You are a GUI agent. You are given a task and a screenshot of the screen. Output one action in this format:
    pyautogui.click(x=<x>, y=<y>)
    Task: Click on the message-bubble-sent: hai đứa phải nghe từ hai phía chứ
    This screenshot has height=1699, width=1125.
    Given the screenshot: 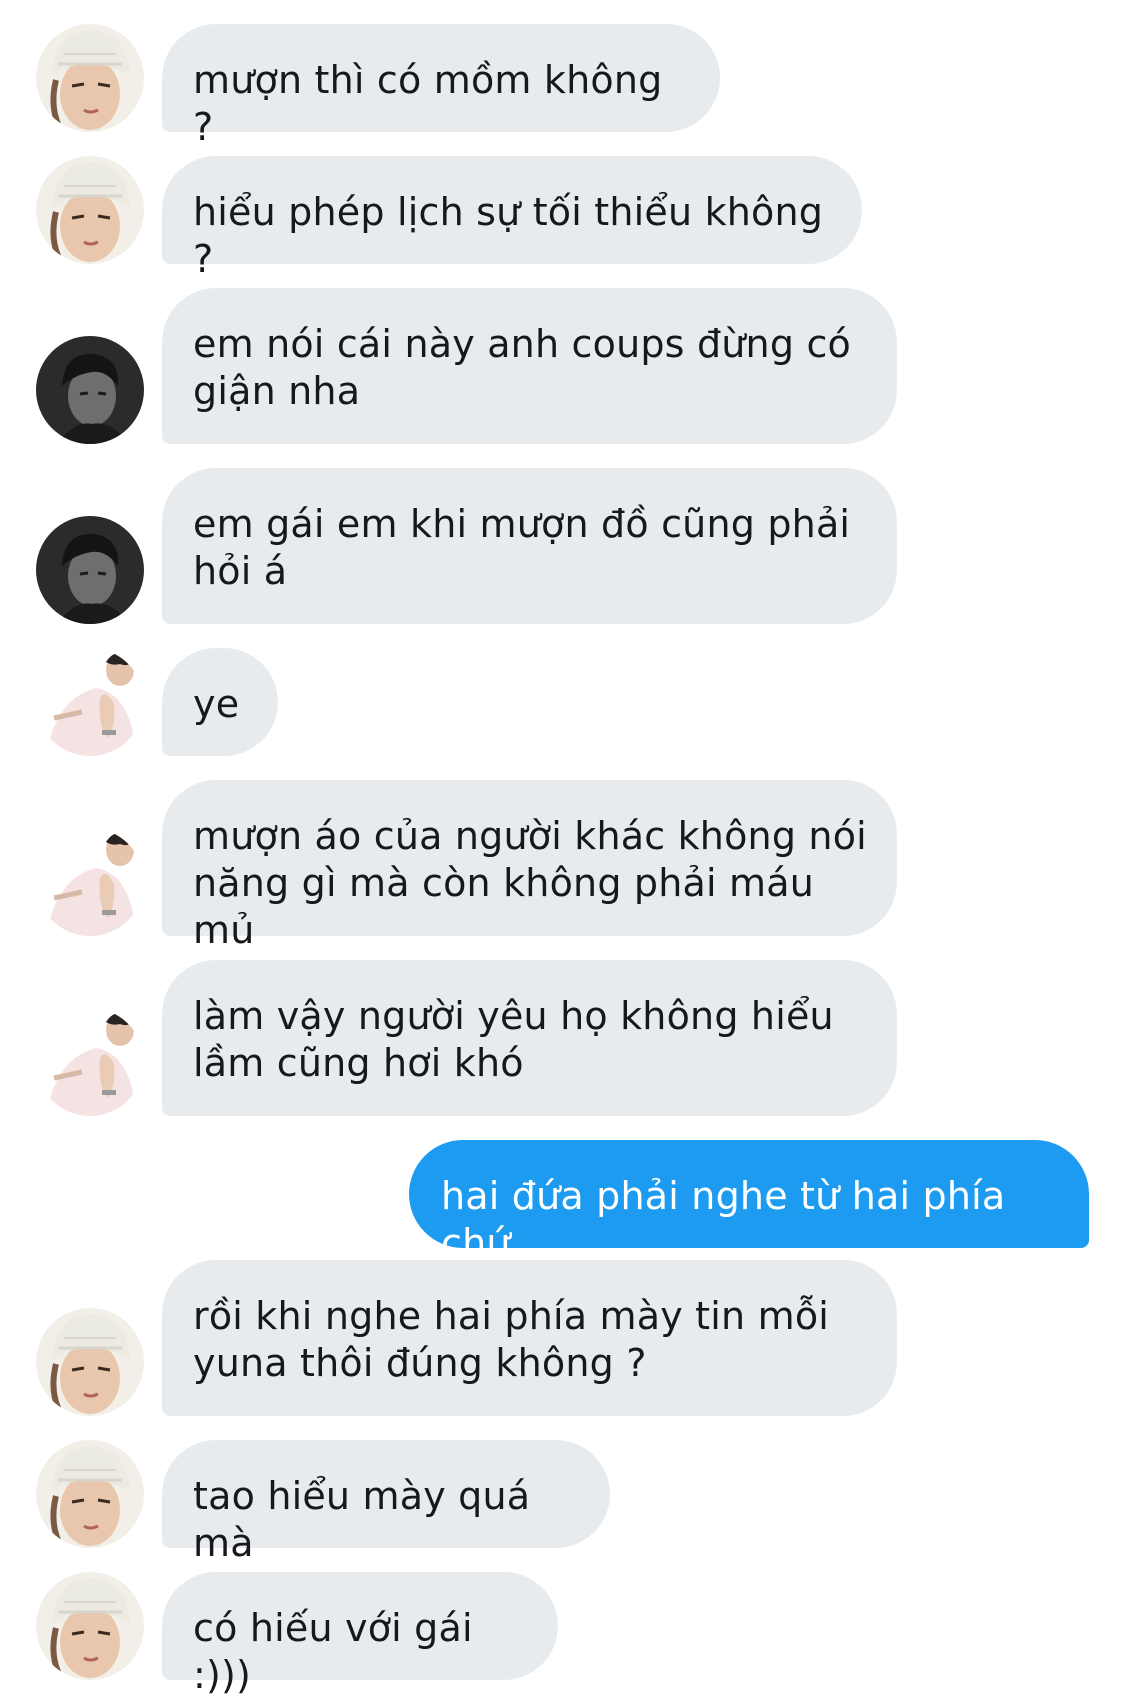 What is the action you would take?
    pyautogui.click(x=749, y=1202)
    